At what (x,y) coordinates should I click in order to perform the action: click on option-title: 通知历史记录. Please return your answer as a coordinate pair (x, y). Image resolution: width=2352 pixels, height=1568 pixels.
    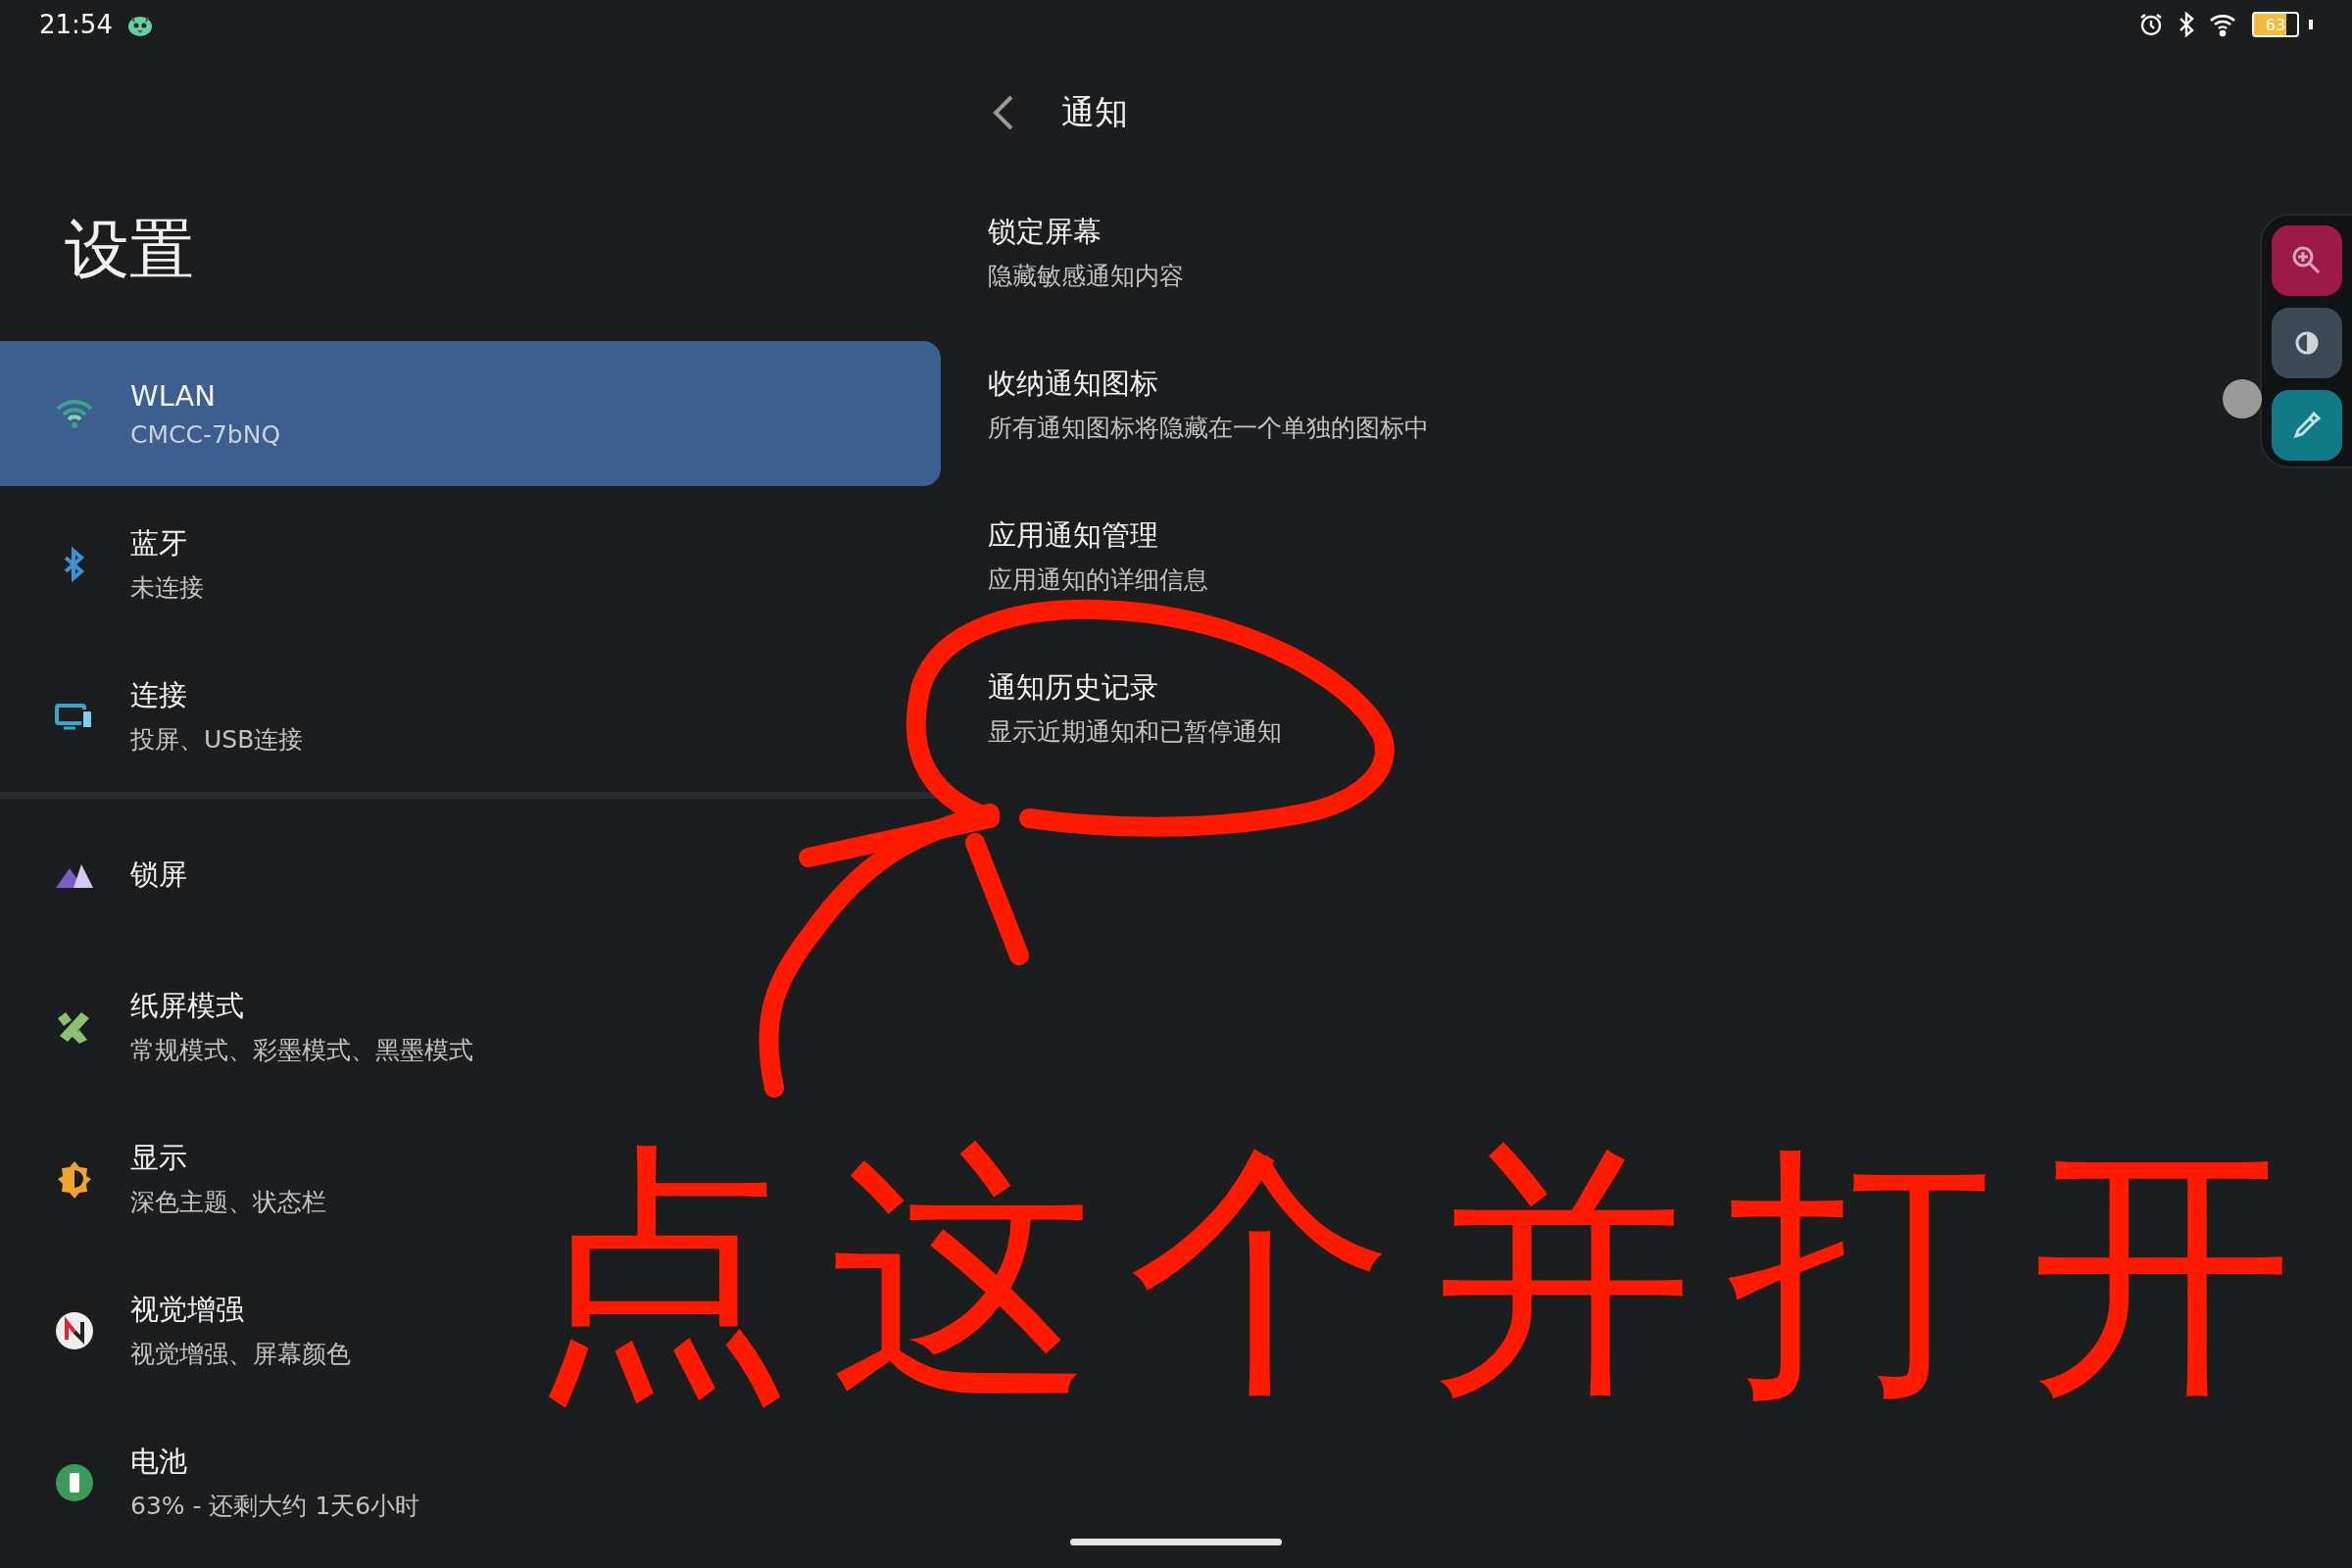
    Looking at the image, I should click on (1073, 688).